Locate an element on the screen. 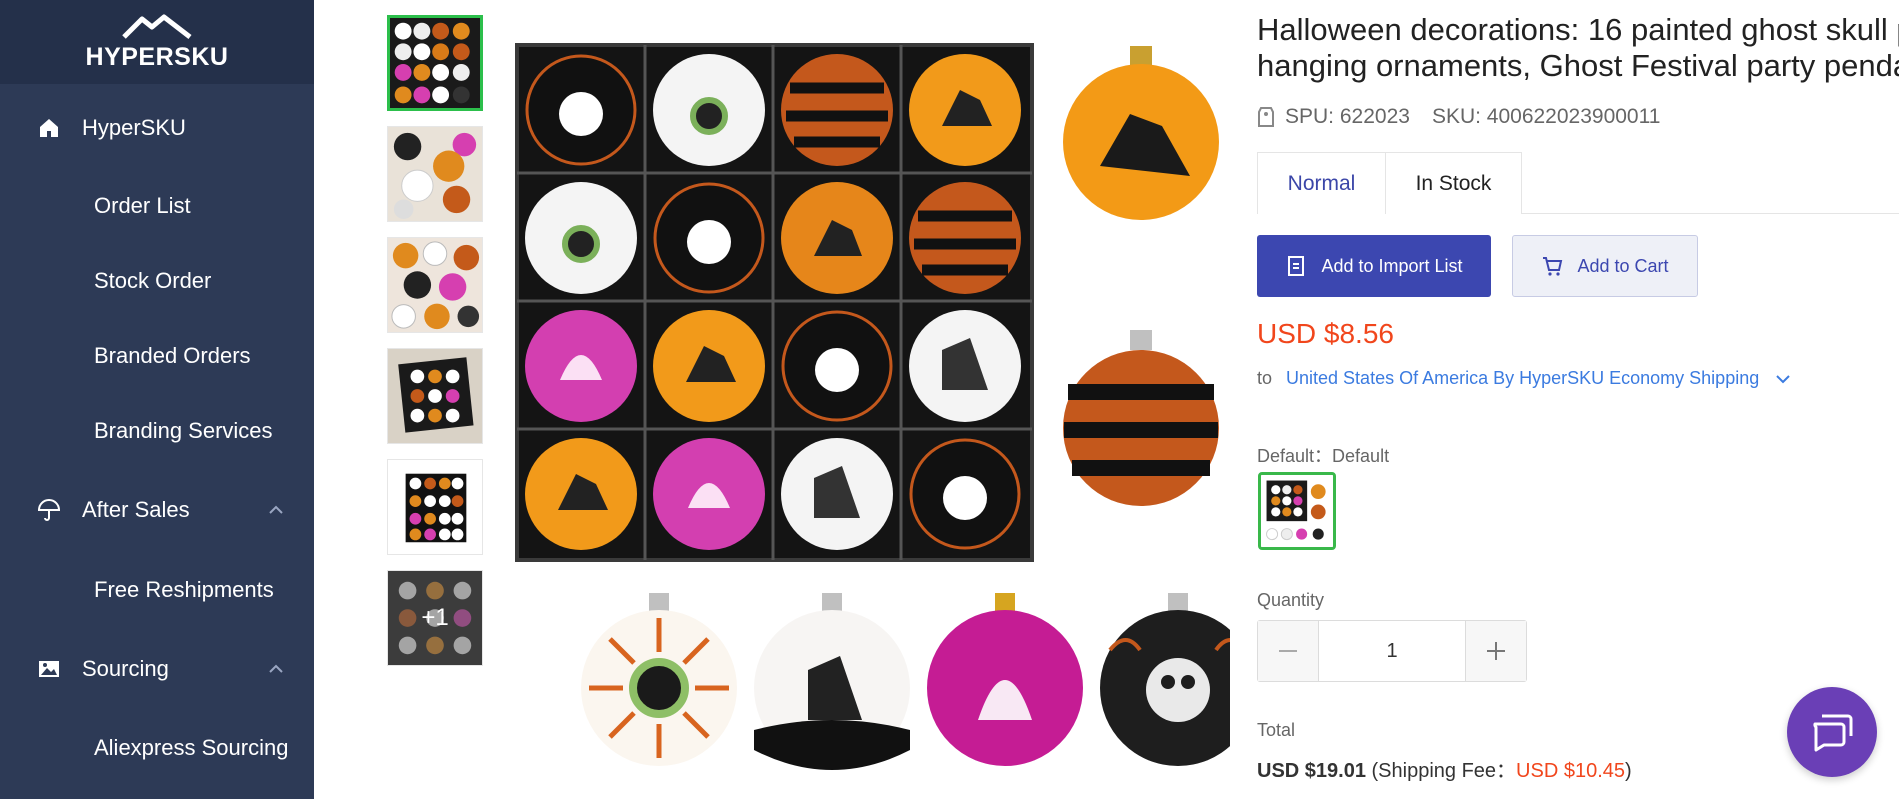 The width and height of the screenshot is (1899, 799). more-images-badge: +1 is located at coordinates (435, 618).